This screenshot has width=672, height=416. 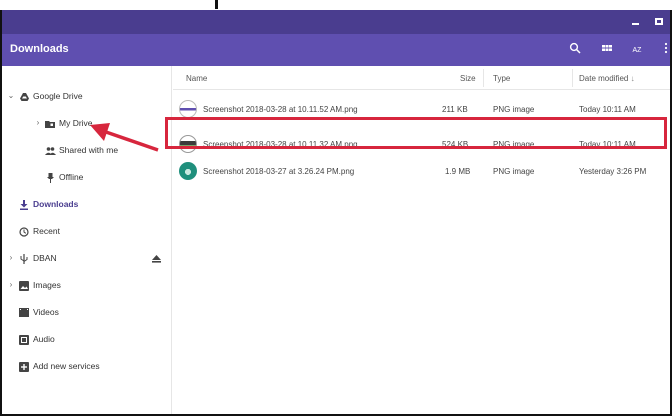 What do you see at coordinates (216, 4) in the screenshot?
I see `cropped-glyph` at bounding box center [216, 4].